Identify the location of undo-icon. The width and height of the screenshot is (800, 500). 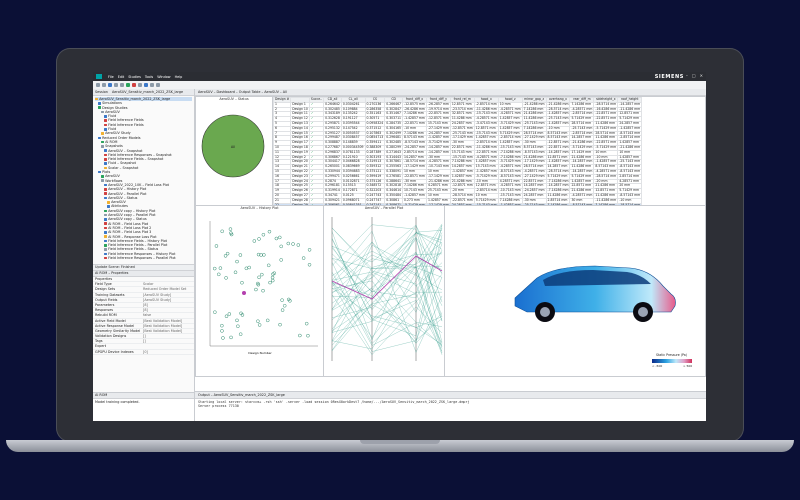
(116, 85).